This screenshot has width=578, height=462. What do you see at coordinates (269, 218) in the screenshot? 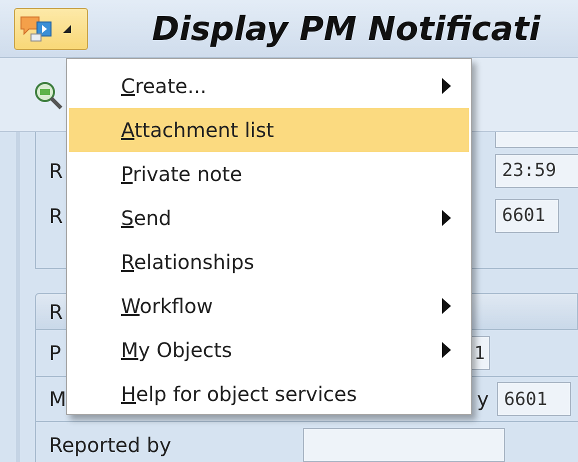
I see `menu-item: Send` at bounding box center [269, 218].